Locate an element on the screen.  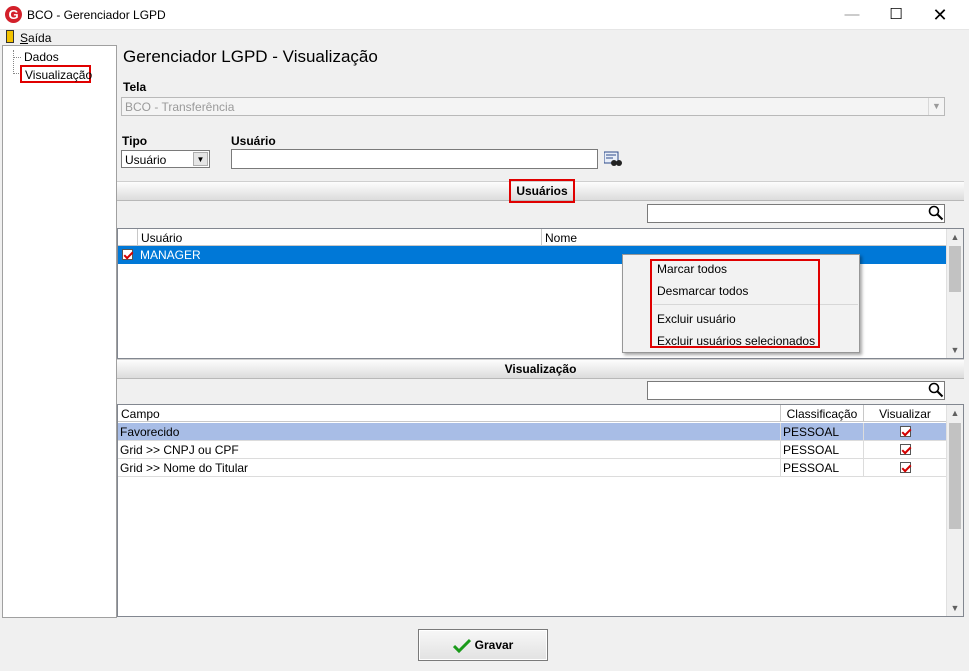
campo-cell: Grid >> Nome do Titular is located at coordinates (449, 468).